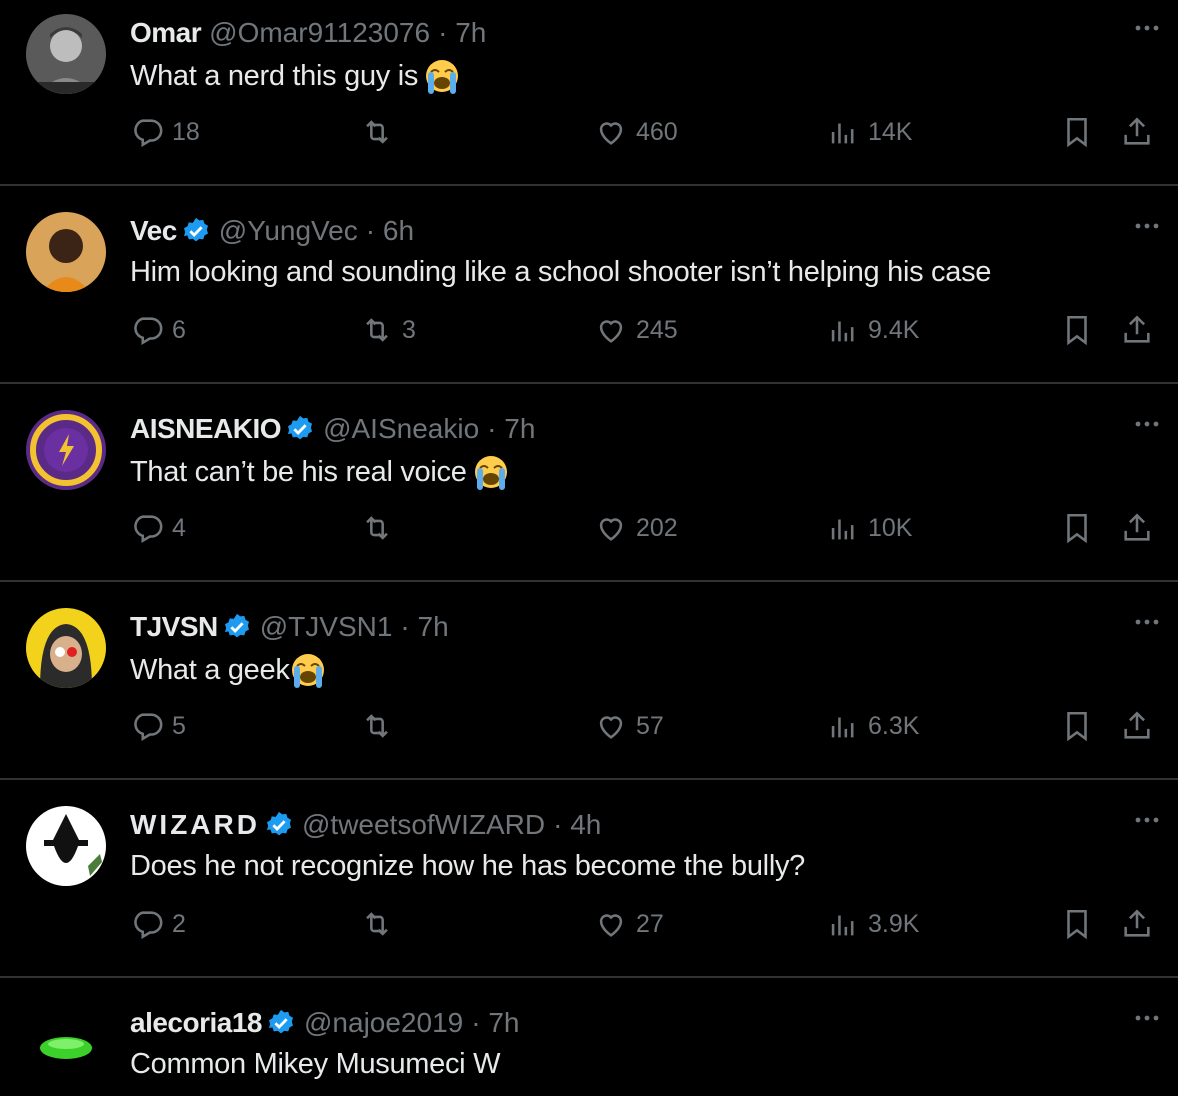  I want to click on user-handle: @tweetsofWIZARD, so click(423, 825).